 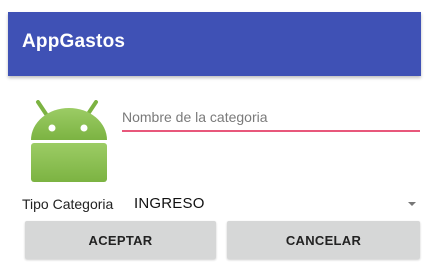 I want to click on android-robot-icon, so click(x=69, y=141).